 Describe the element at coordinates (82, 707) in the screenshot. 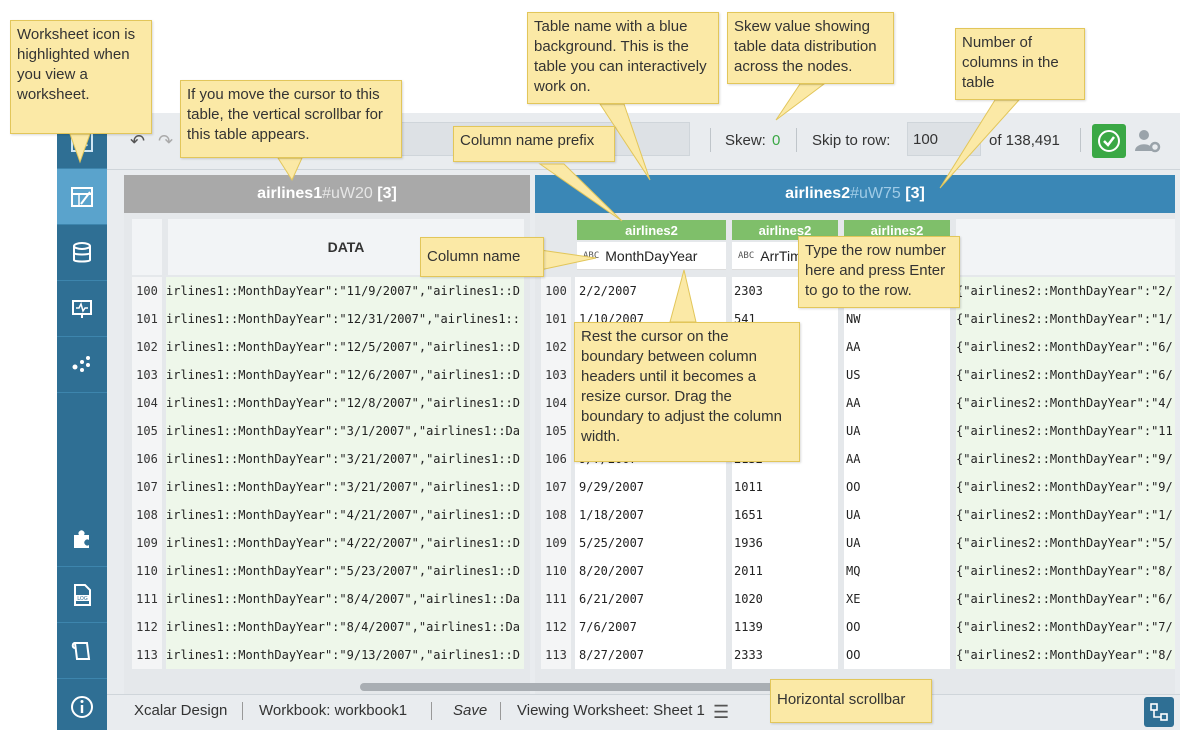

I see `info-icon` at that location.